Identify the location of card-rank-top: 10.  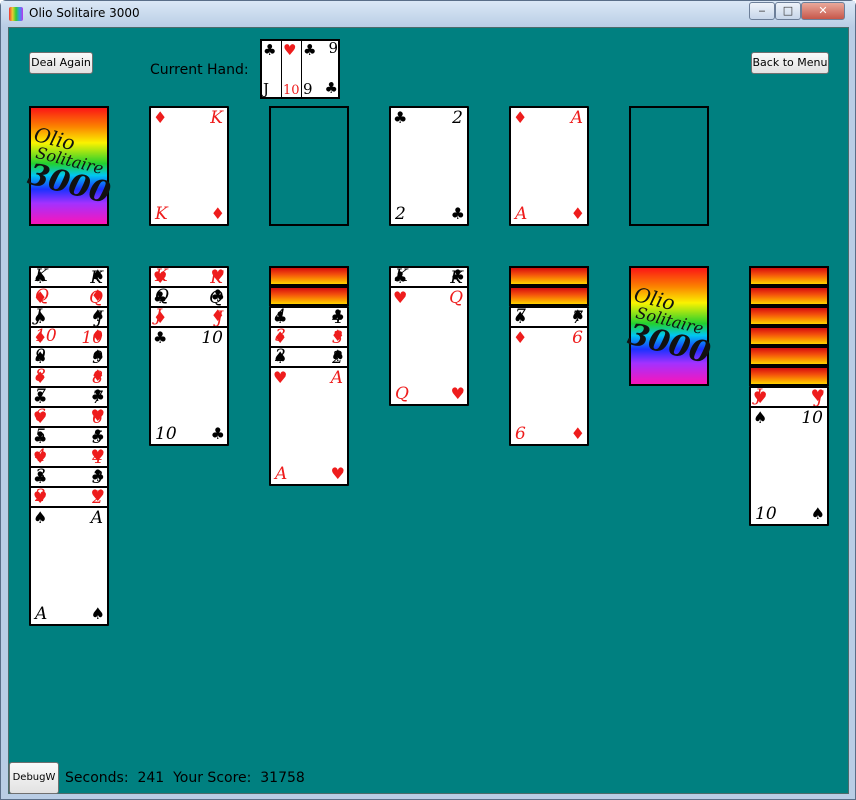
(212, 338).